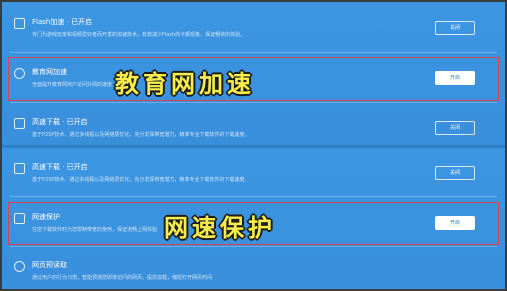  I want to click on setting-title: 网页预读取, so click(49, 265).